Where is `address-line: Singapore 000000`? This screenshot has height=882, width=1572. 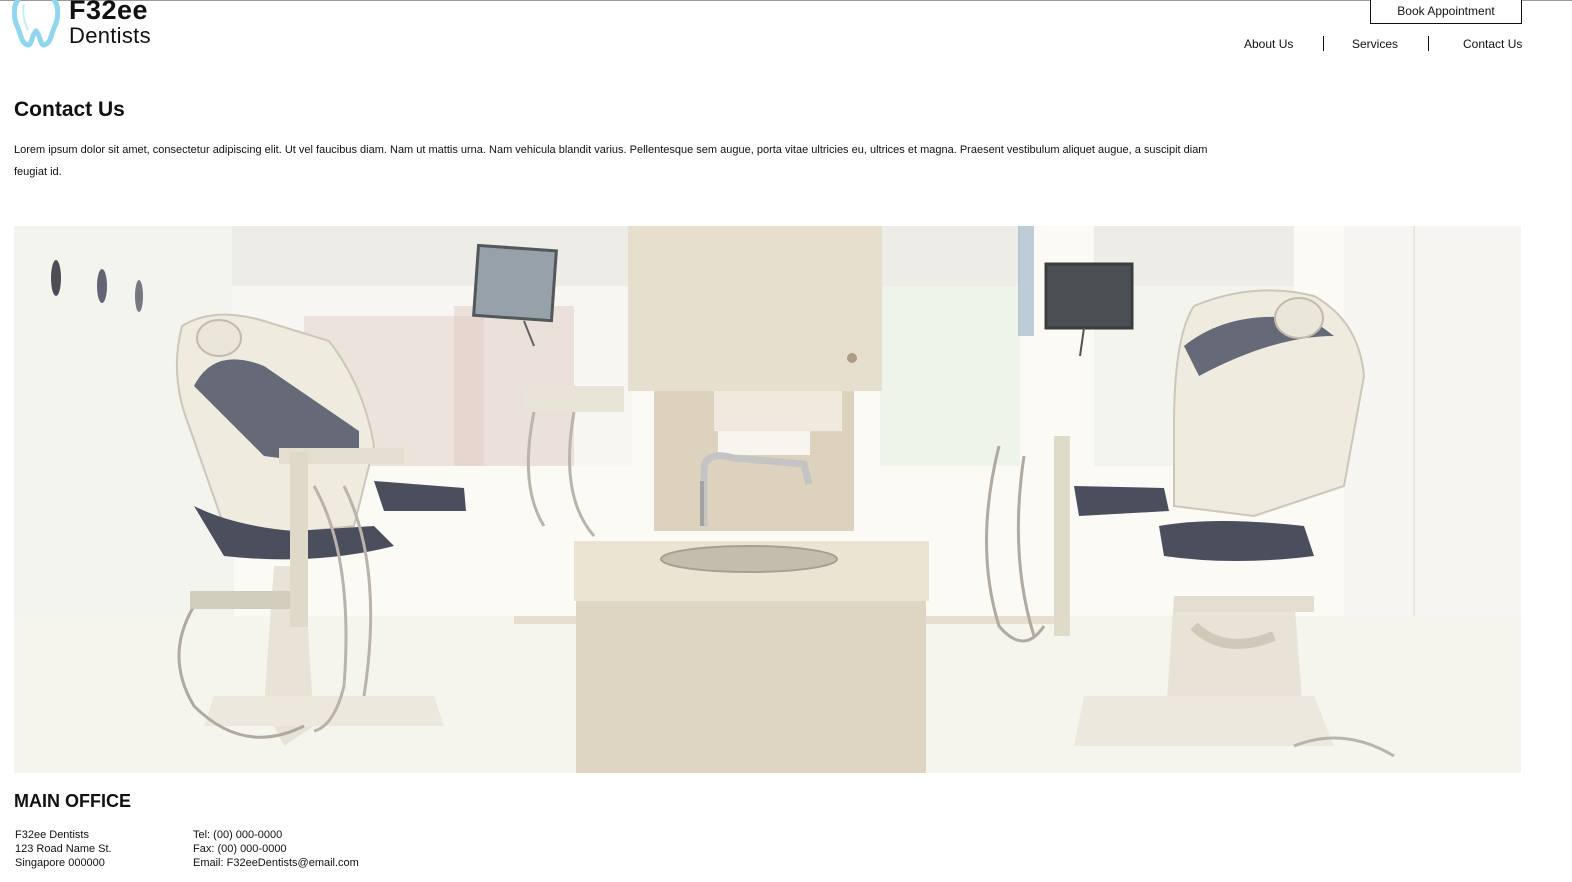
address-line: Singapore 000000 is located at coordinates (60, 863).